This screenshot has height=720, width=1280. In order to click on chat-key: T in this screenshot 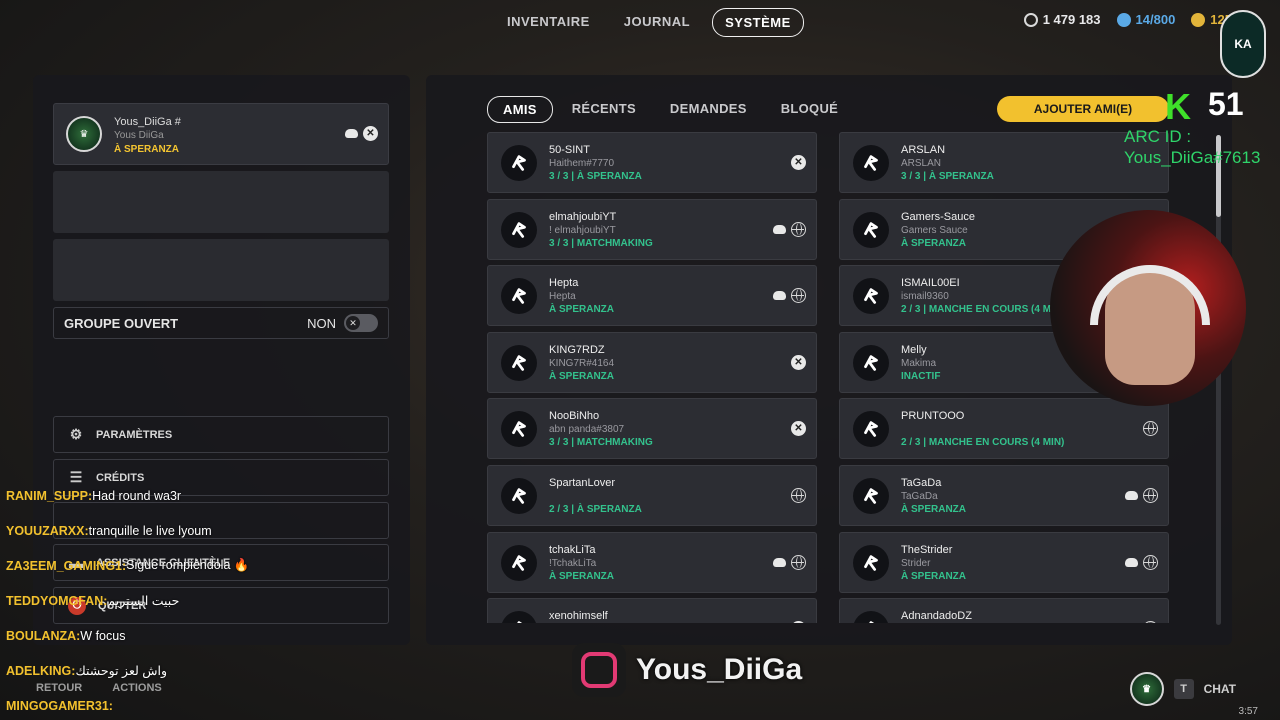, I will do `click(1183, 689)`.